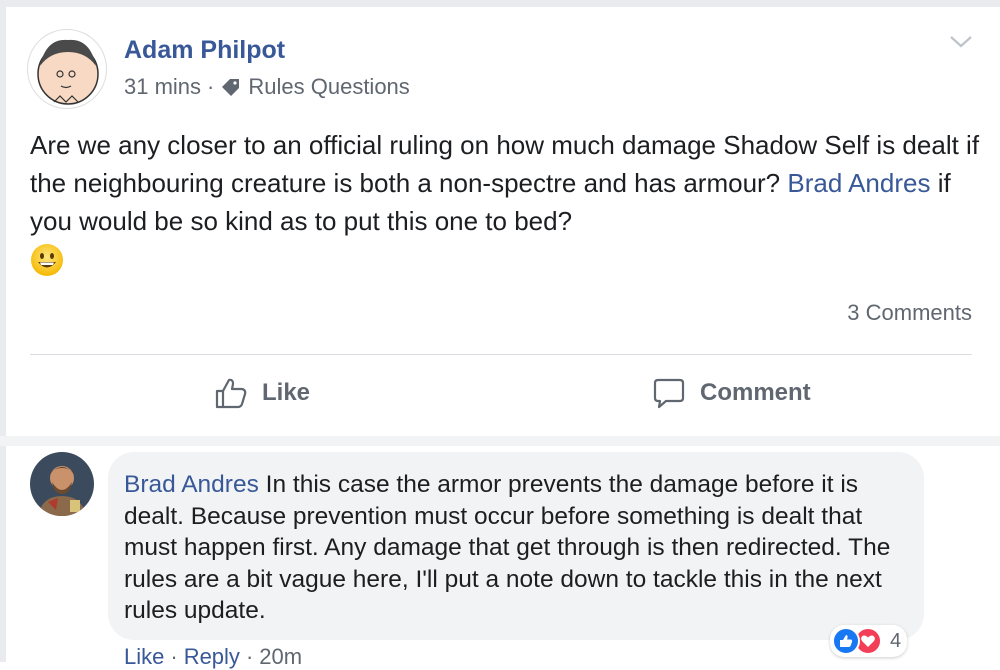 The width and height of the screenshot is (1000, 670). Describe the element at coordinates (328, 87) in the screenshot. I see `post-group-tag: Rules Questions` at that location.